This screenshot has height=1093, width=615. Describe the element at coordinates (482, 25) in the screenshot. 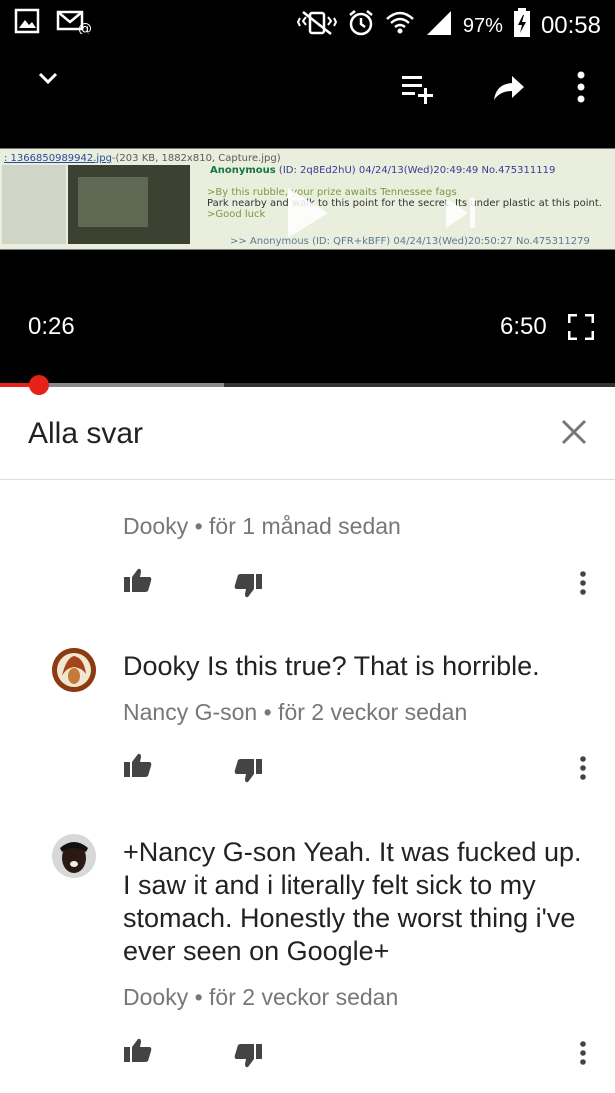

I see `battery-percent: 97%` at that location.